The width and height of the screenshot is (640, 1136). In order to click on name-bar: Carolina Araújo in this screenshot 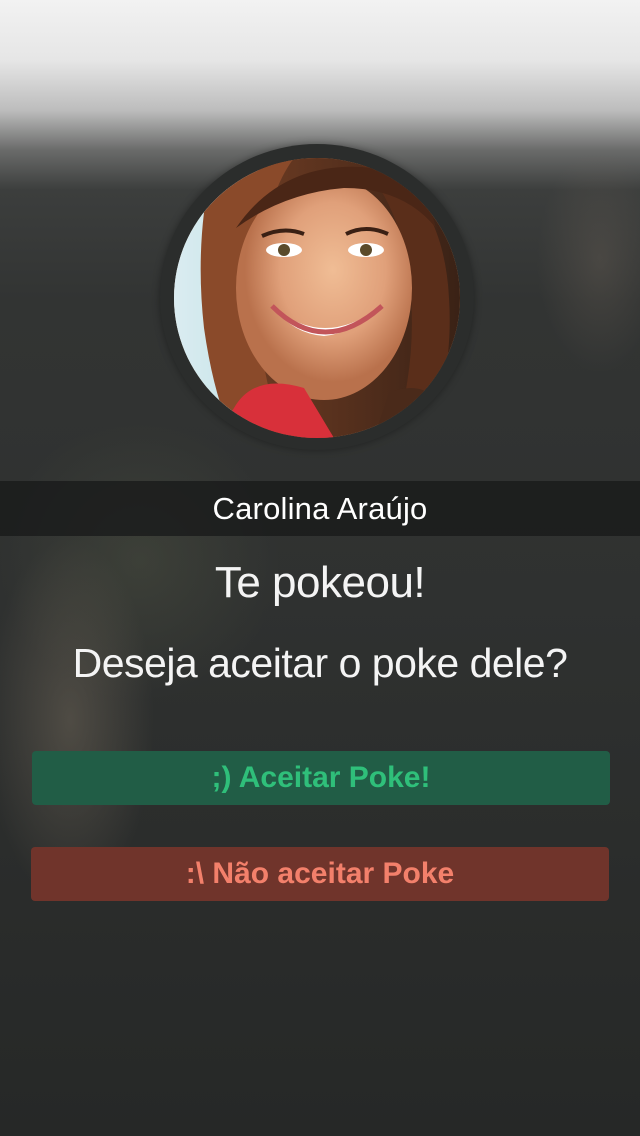, I will do `click(320, 508)`.